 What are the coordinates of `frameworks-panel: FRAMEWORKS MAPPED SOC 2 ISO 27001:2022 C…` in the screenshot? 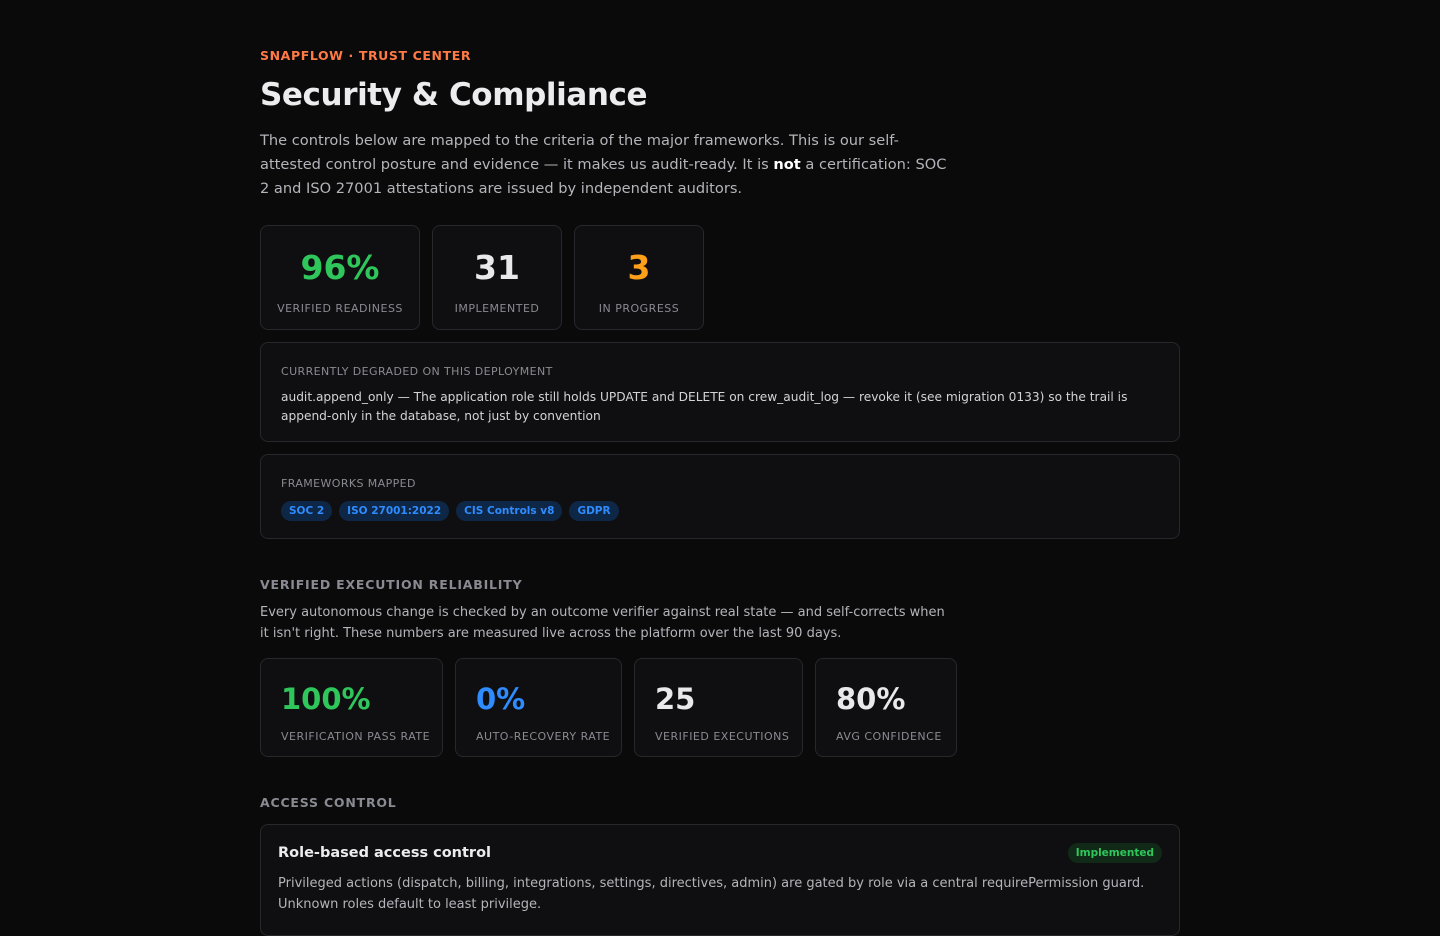 It's located at (720, 496).